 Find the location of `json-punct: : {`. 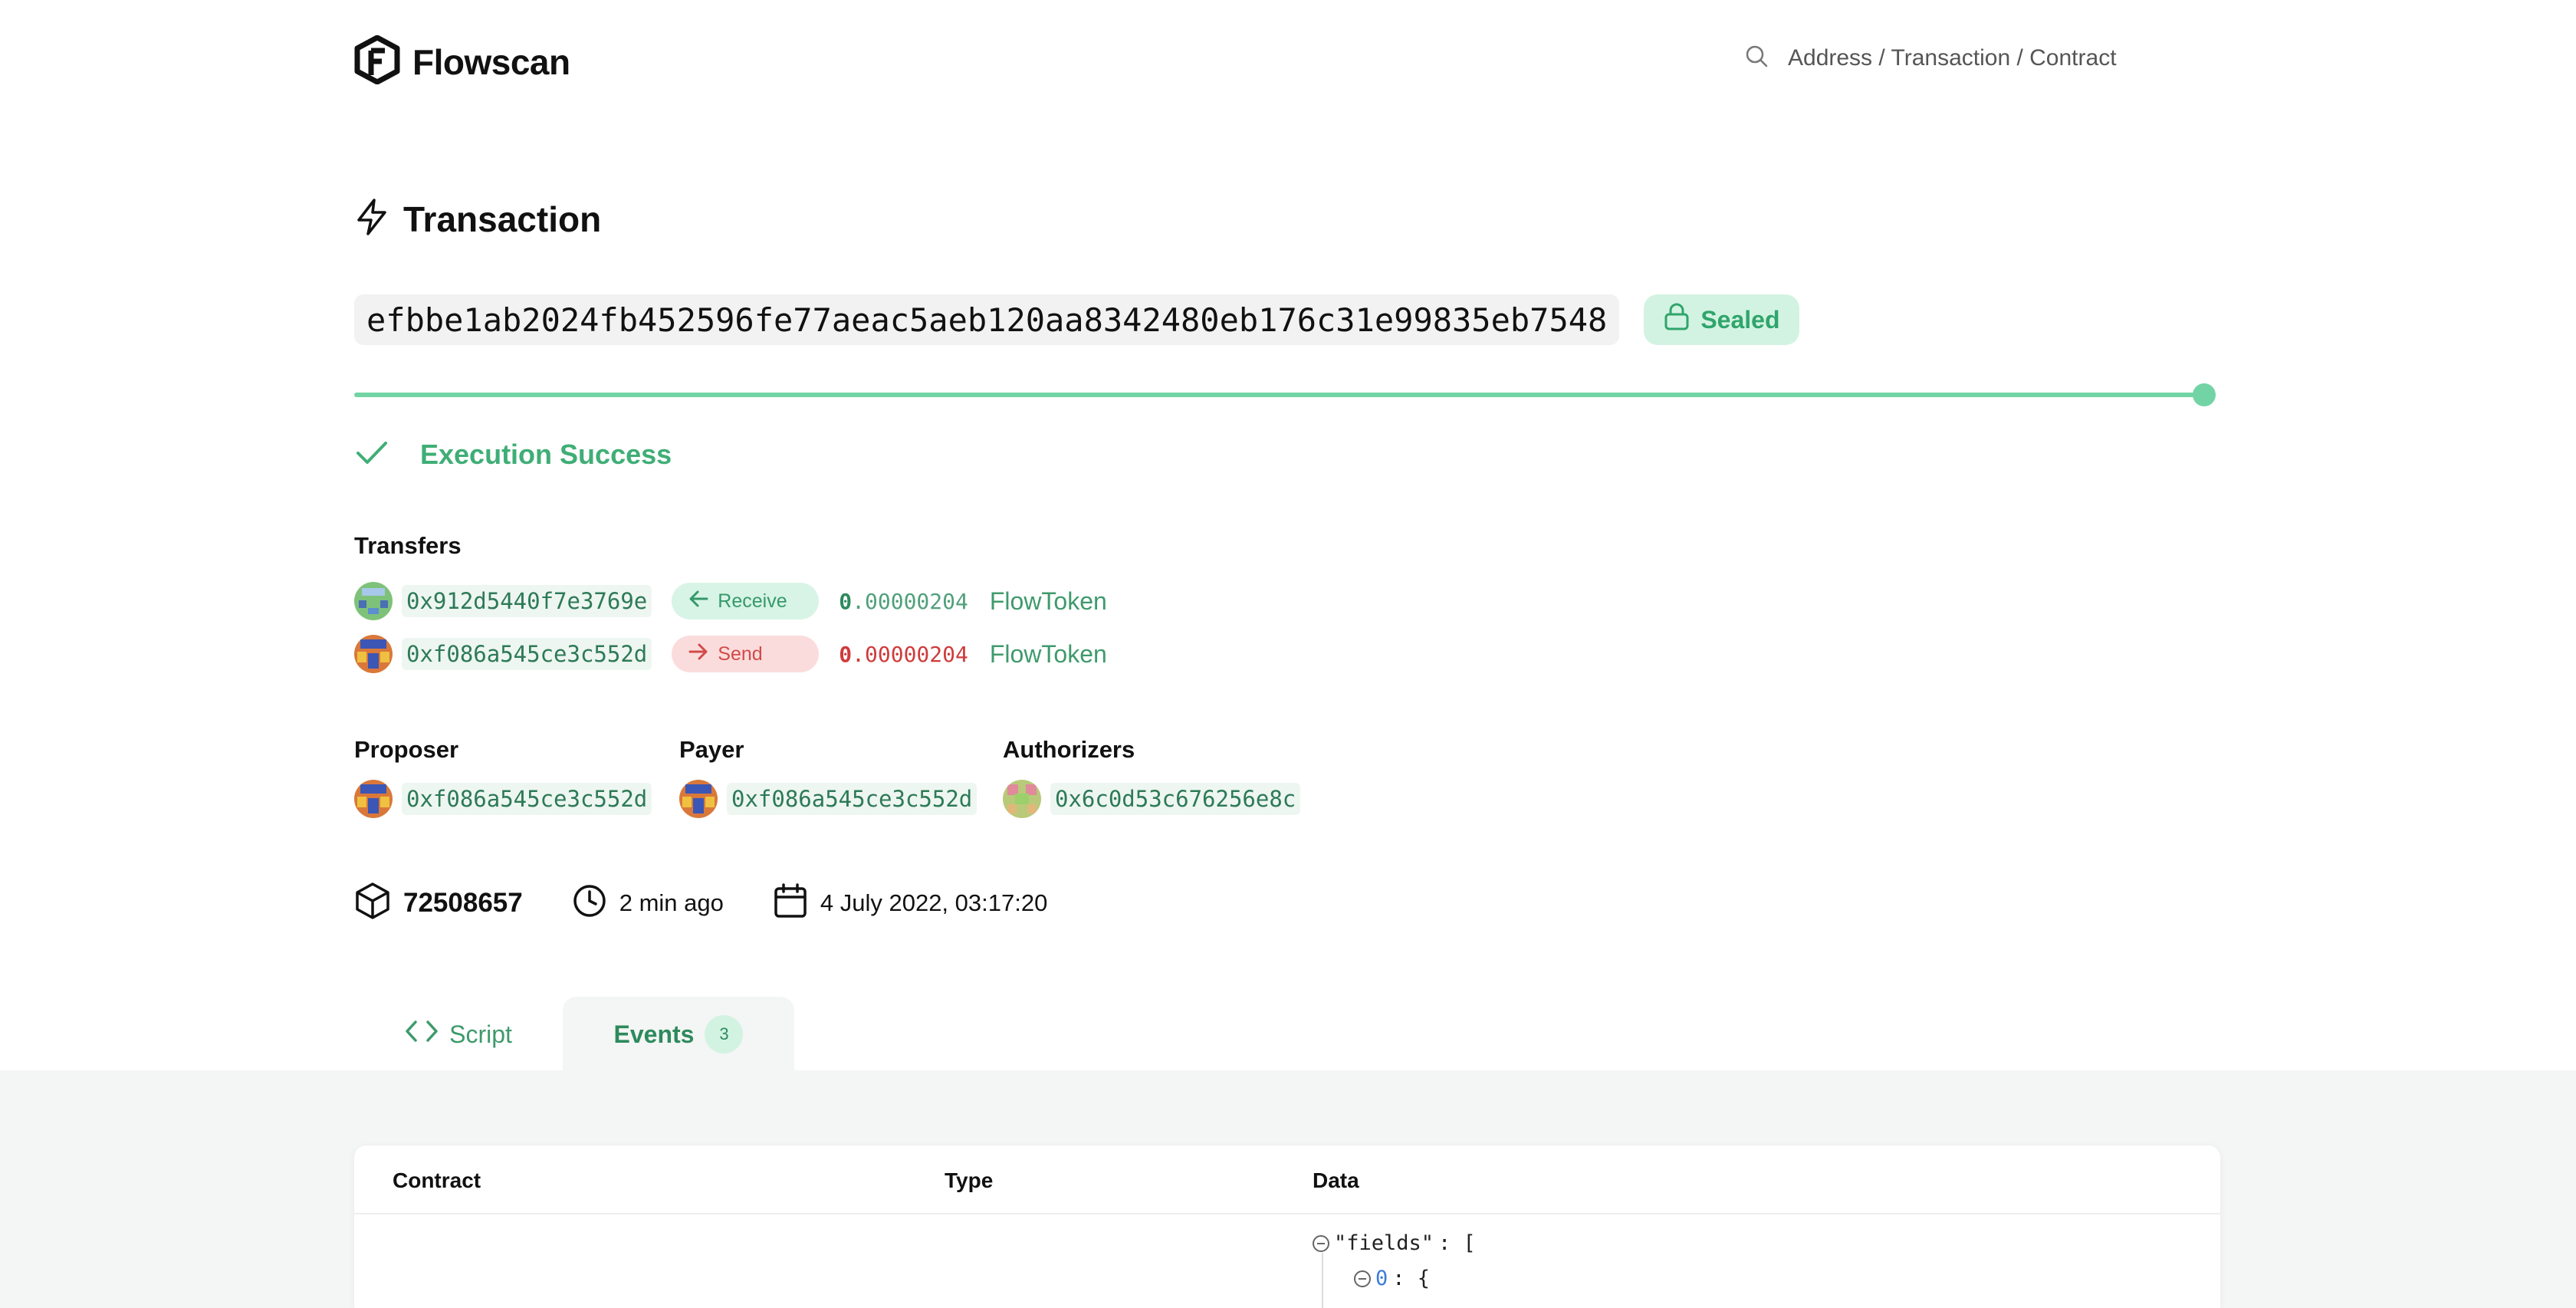

json-punct: : { is located at coordinates (1412, 1278).